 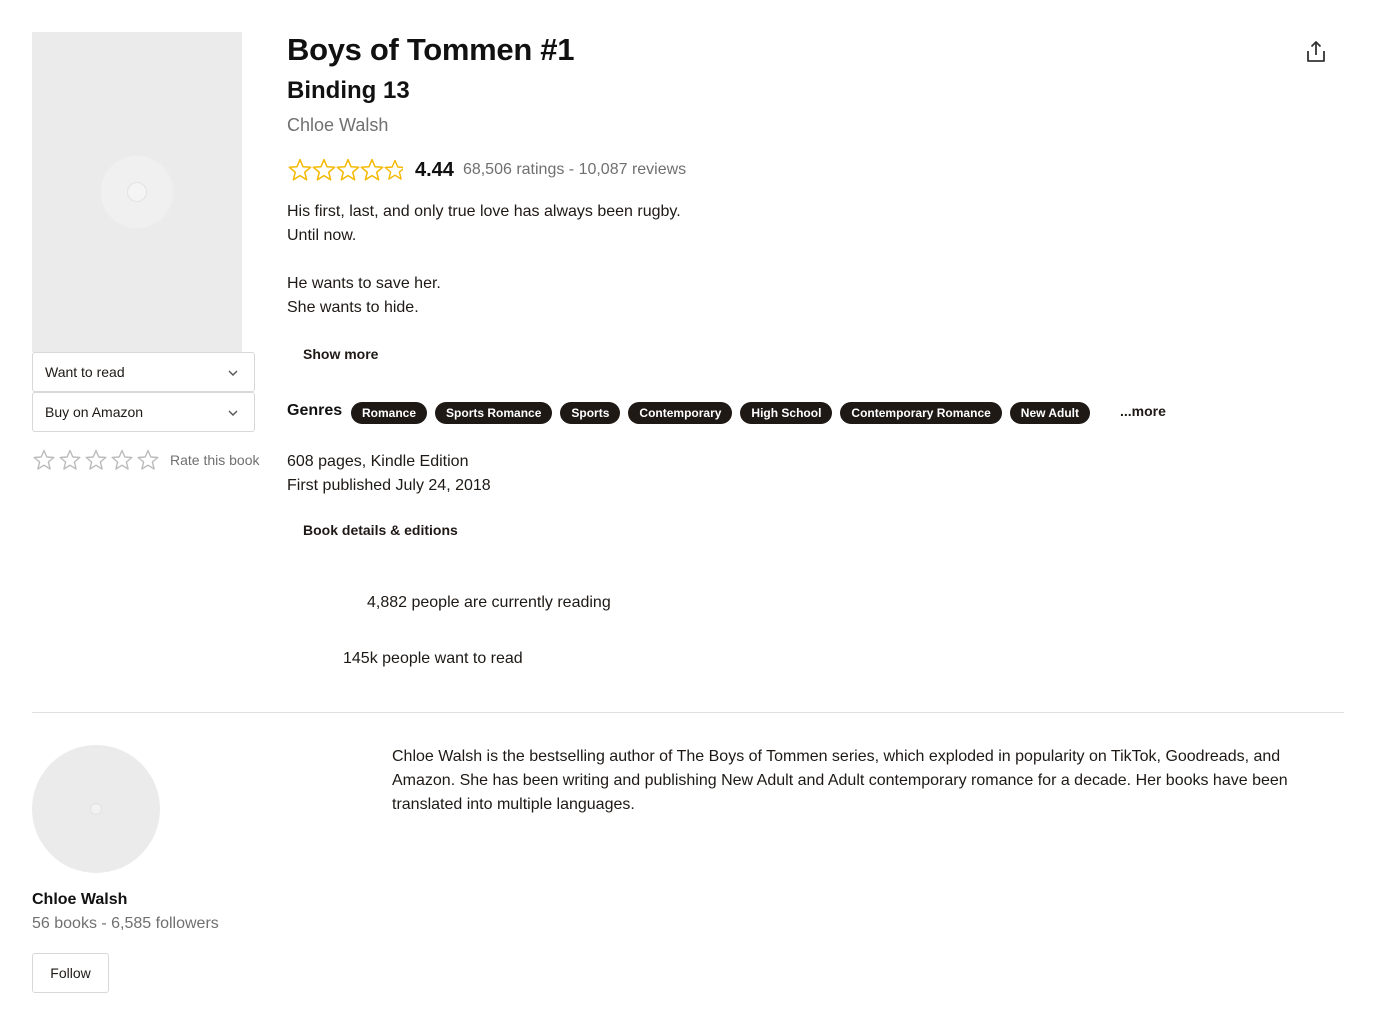 I want to click on genre-chip: Sports Romance, so click(x=494, y=413).